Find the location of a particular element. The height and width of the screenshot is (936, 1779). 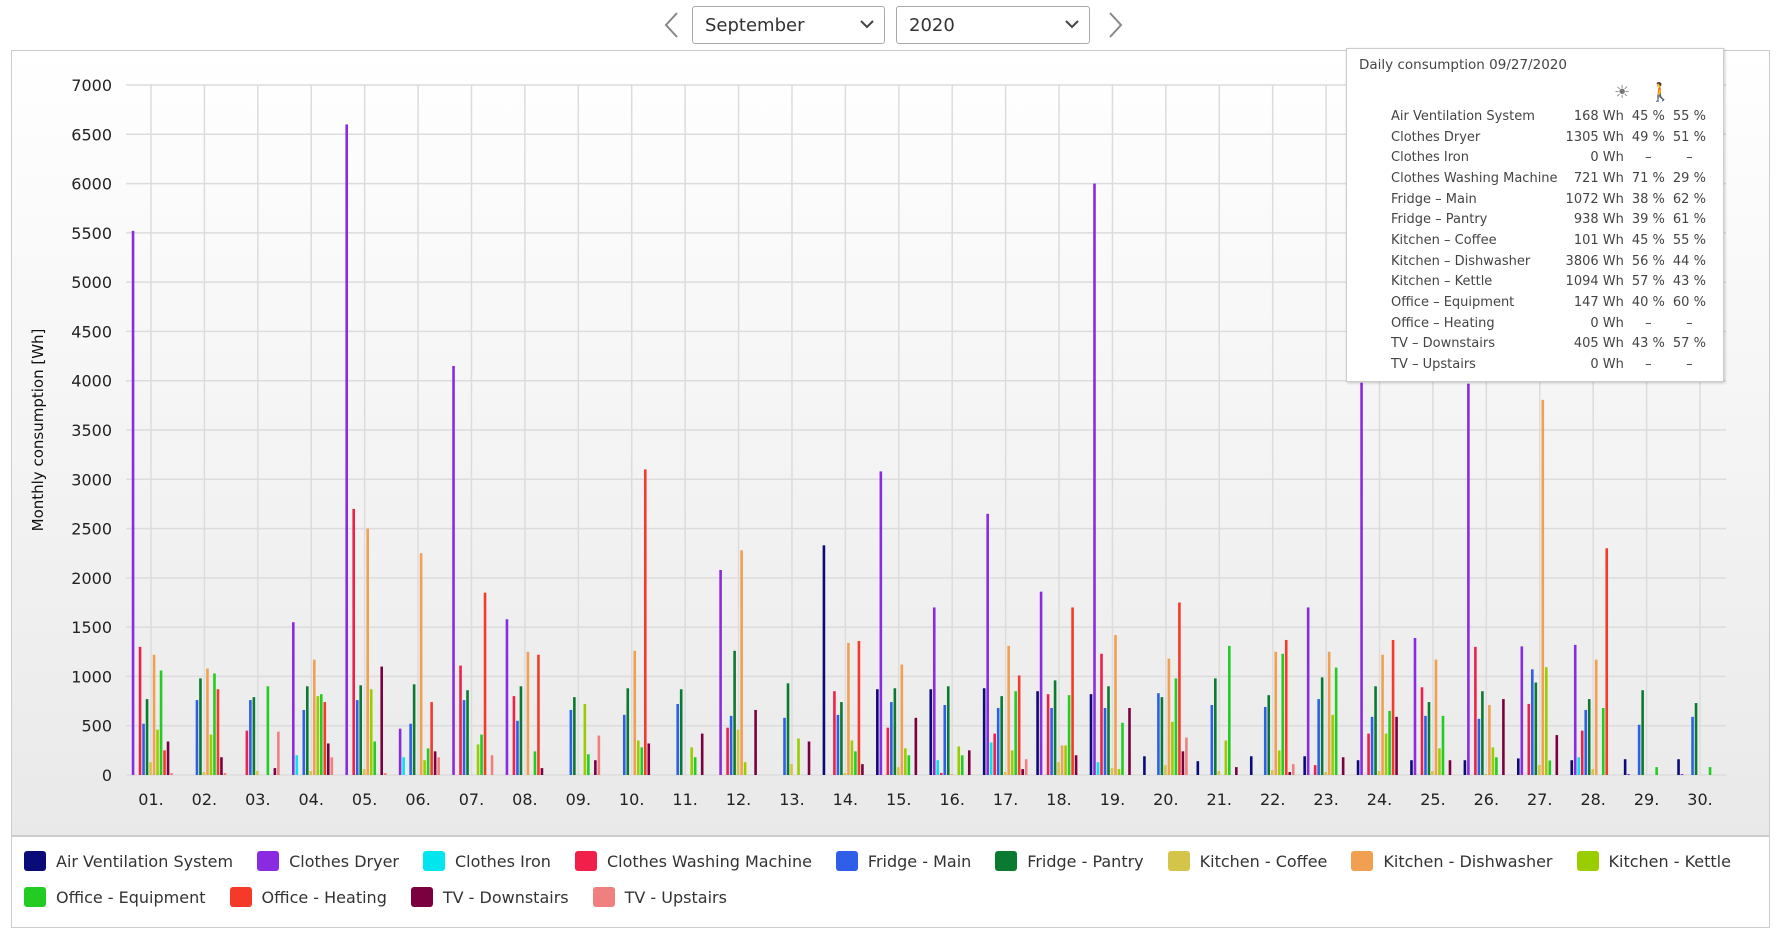

tooltip-row-name: Clothes Washing Machine is located at coordinates (1474, 178).